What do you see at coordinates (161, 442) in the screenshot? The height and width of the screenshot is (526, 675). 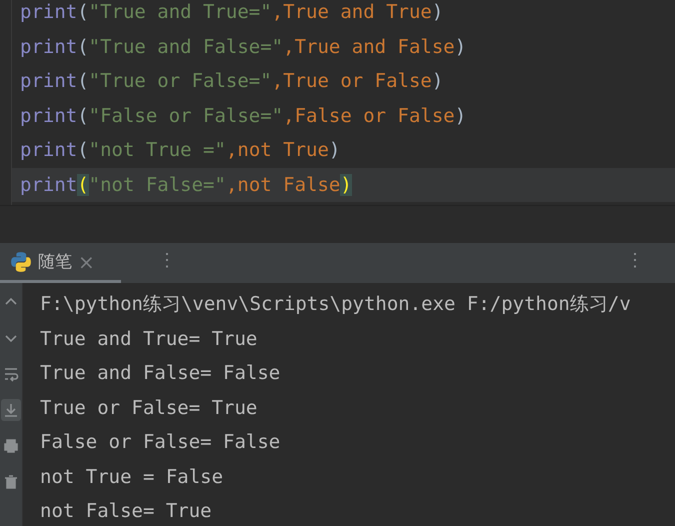 I see `console-output-line: False or False= False` at bounding box center [161, 442].